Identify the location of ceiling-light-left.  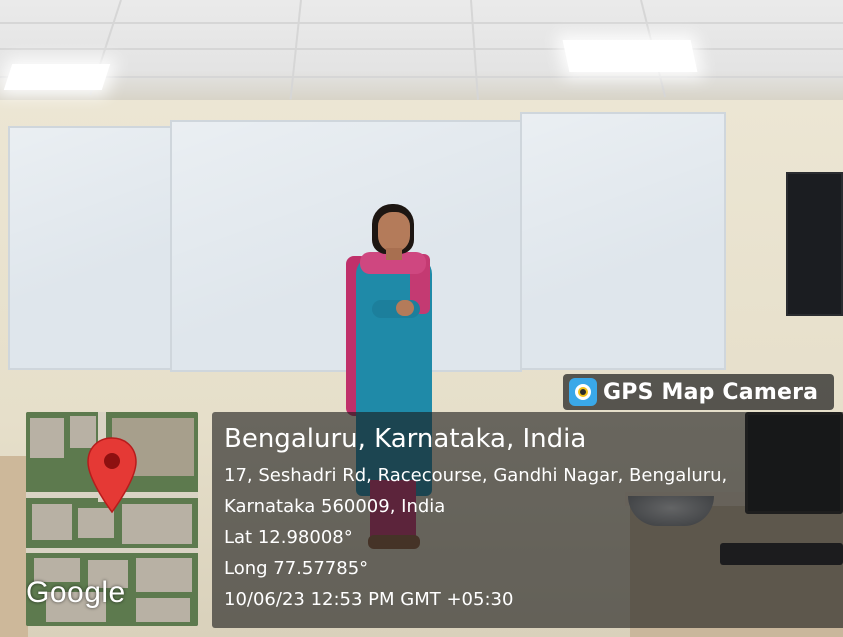
(57, 77).